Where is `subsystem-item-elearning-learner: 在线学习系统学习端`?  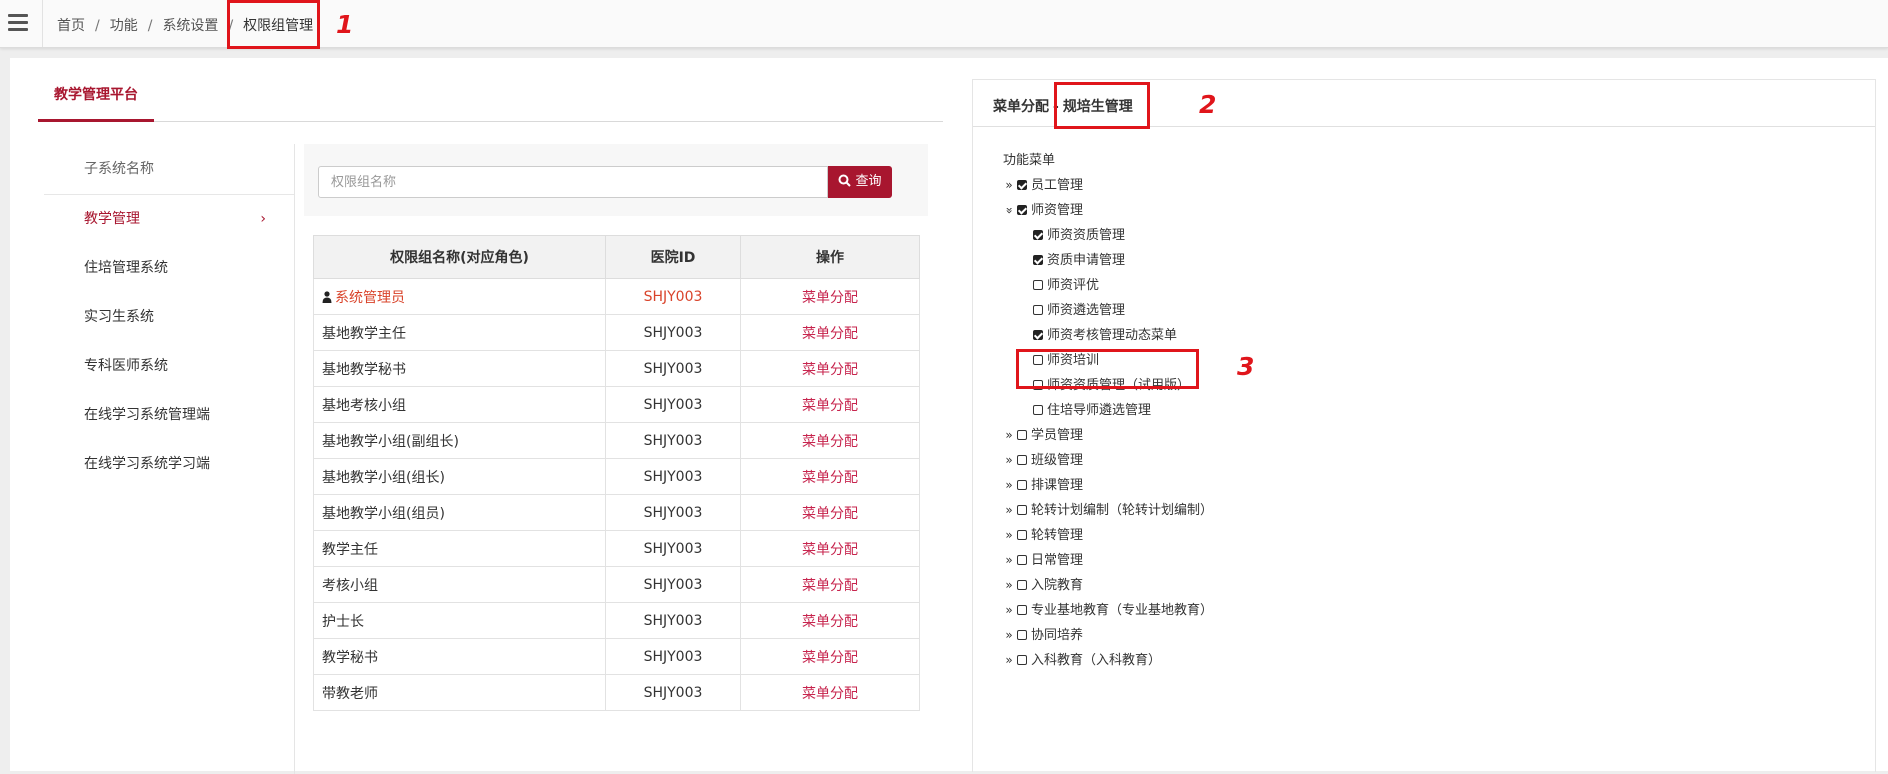 subsystem-item-elearning-learner: 在线学习系统学习端 is located at coordinates (169, 464).